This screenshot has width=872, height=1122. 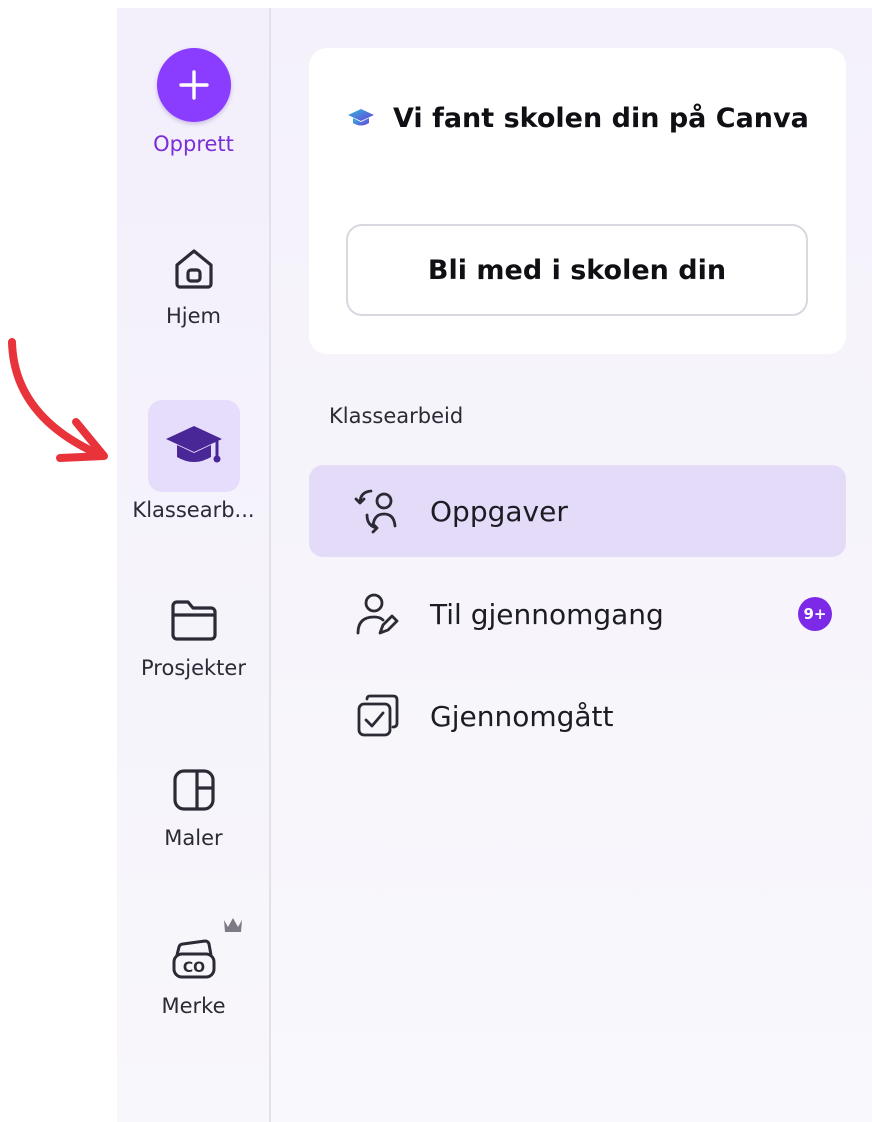 What do you see at coordinates (193, 144) in the screenshot?
I see `create-label: Opprett` at bounding box center [193, 144].